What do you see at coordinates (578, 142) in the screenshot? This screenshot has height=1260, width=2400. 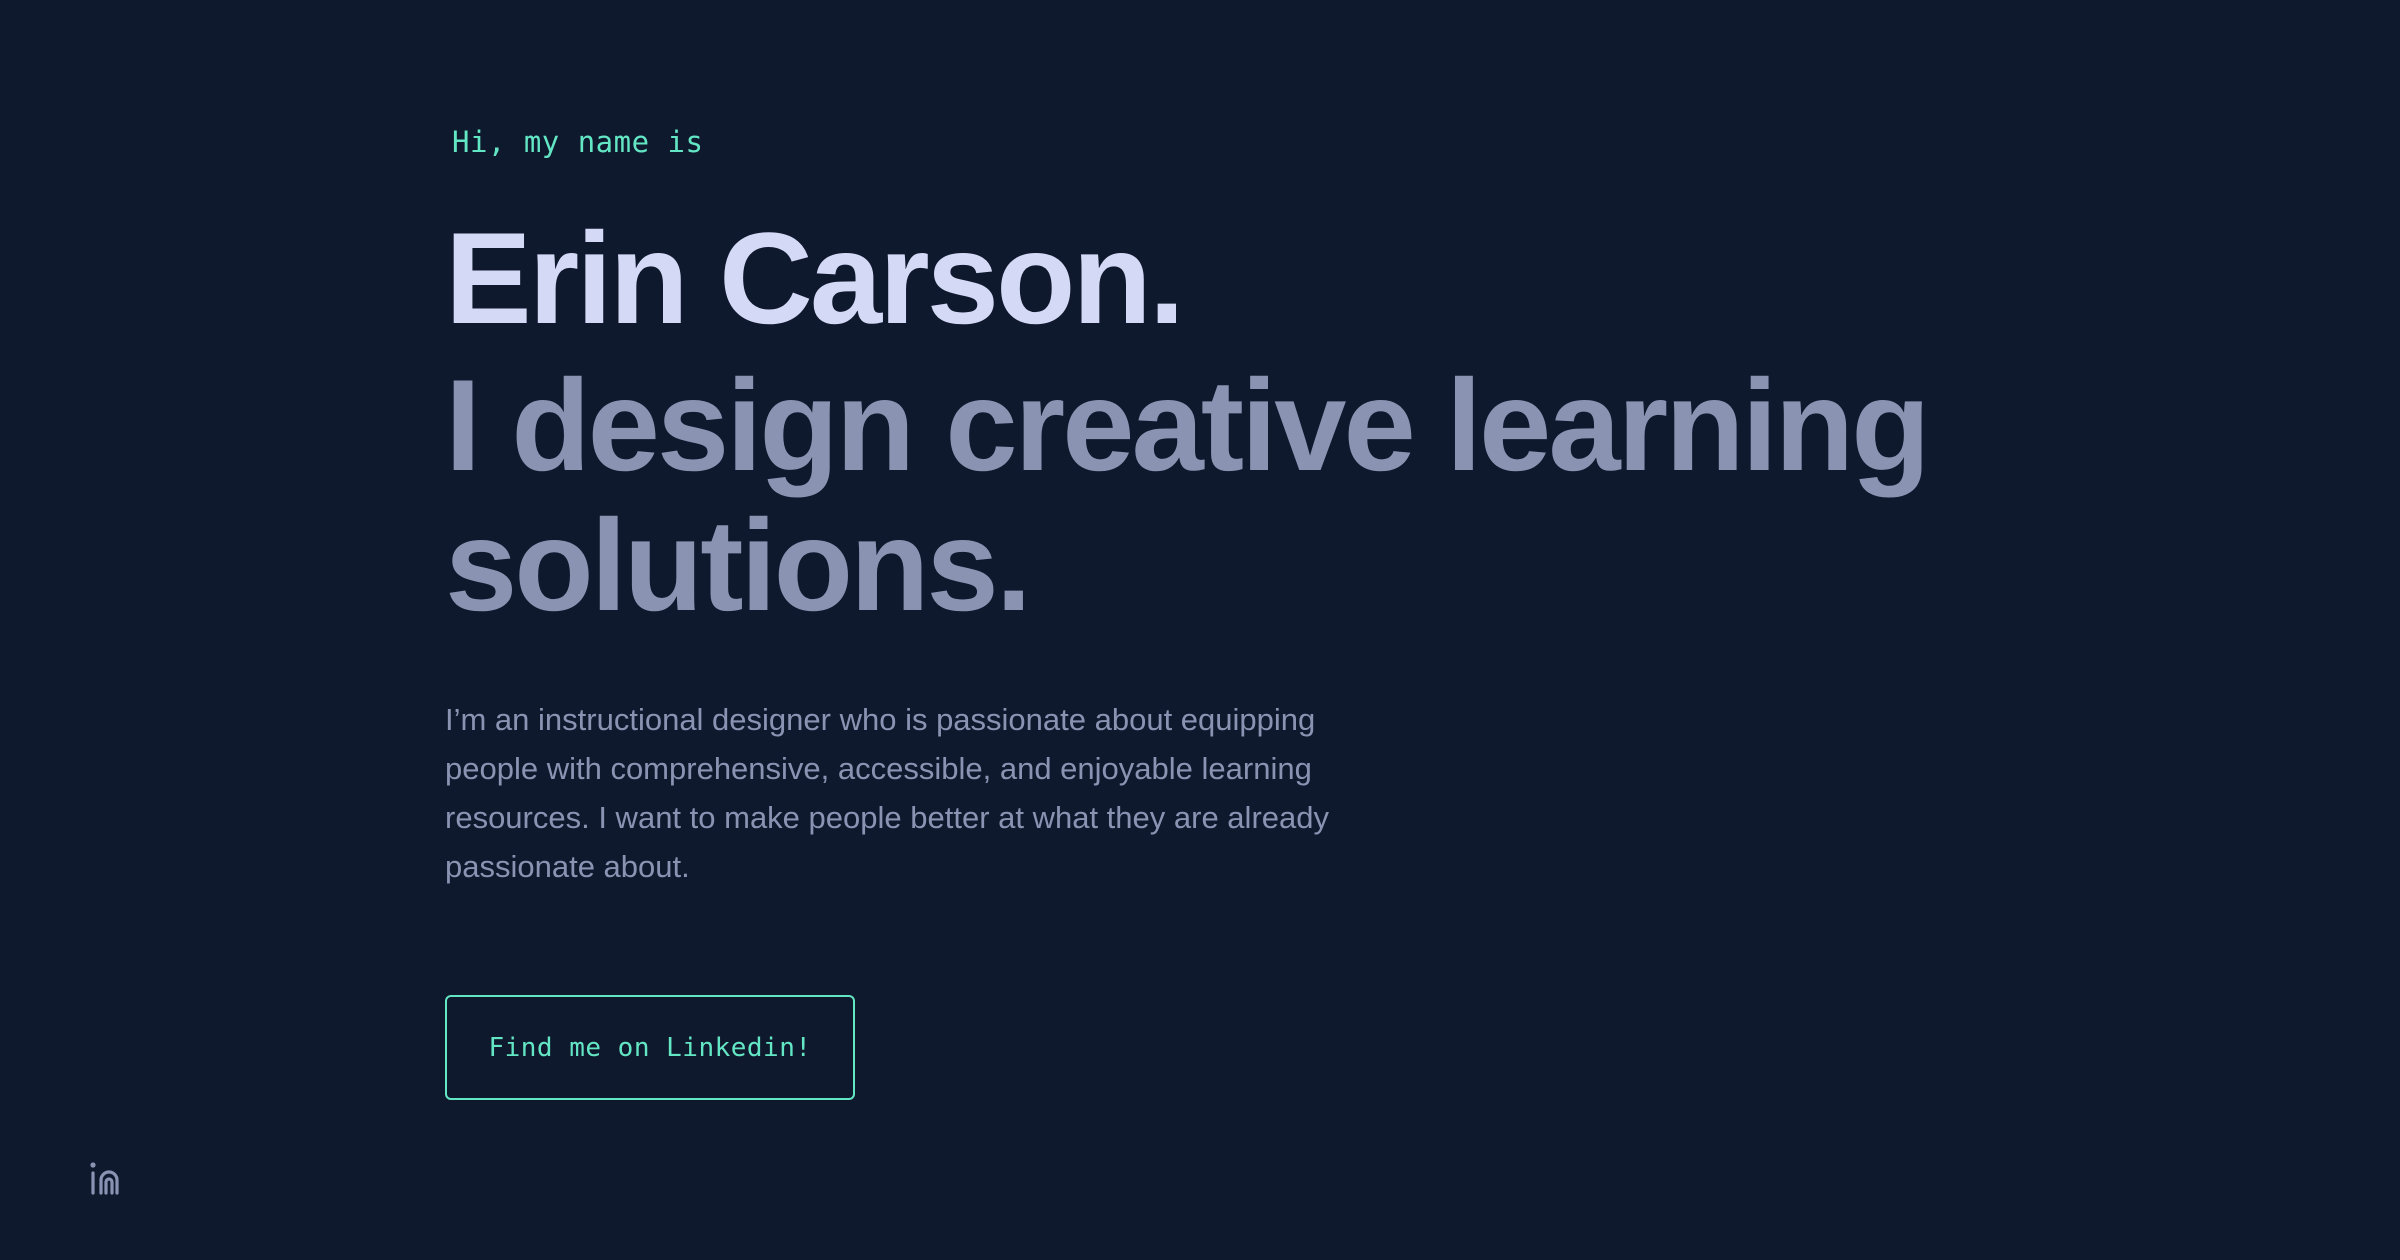 I see `greeting-text: Hi, my name is` at bounding box center [578, 142].